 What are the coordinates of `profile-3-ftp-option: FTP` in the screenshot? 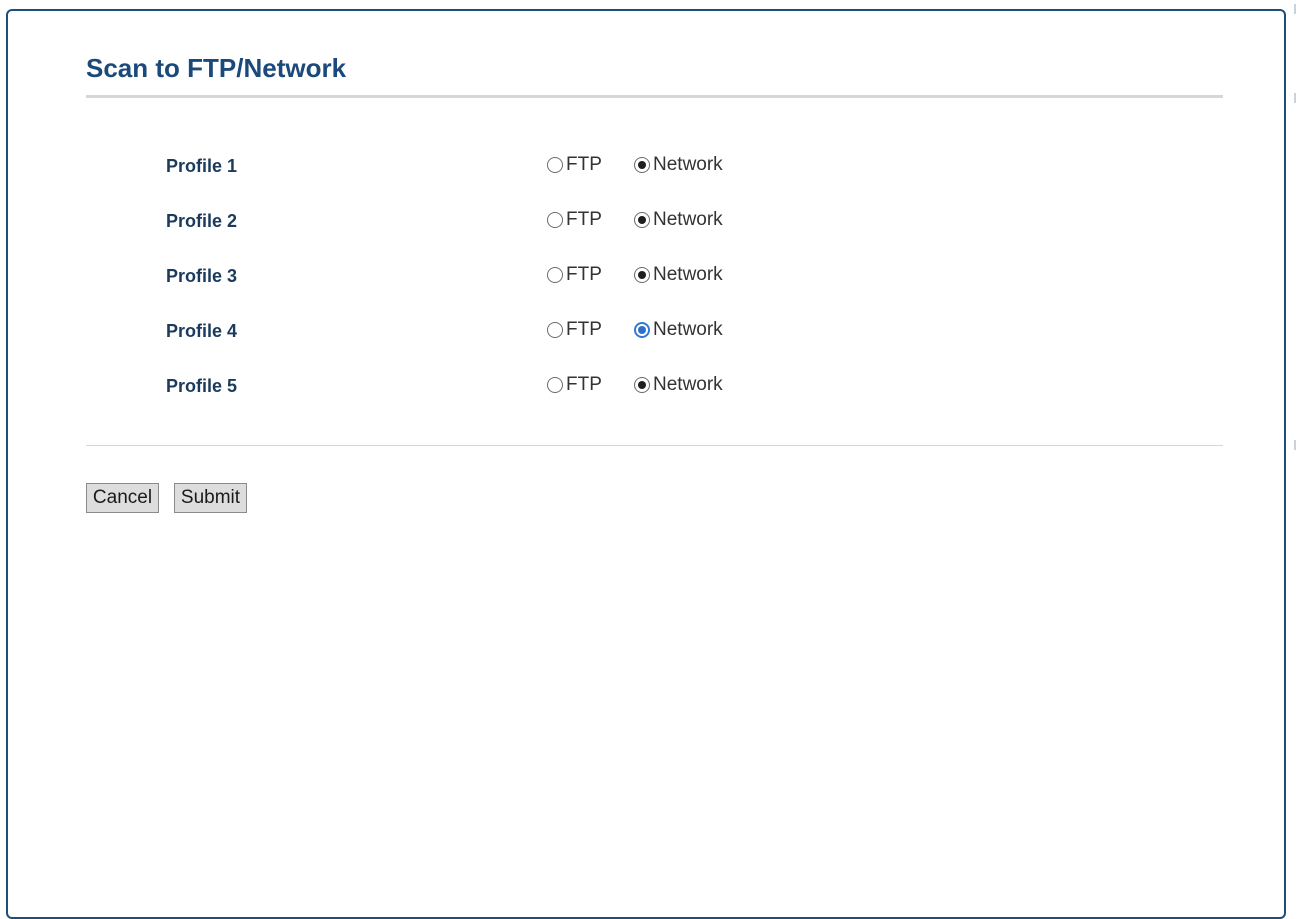 It's located at (574, 275).